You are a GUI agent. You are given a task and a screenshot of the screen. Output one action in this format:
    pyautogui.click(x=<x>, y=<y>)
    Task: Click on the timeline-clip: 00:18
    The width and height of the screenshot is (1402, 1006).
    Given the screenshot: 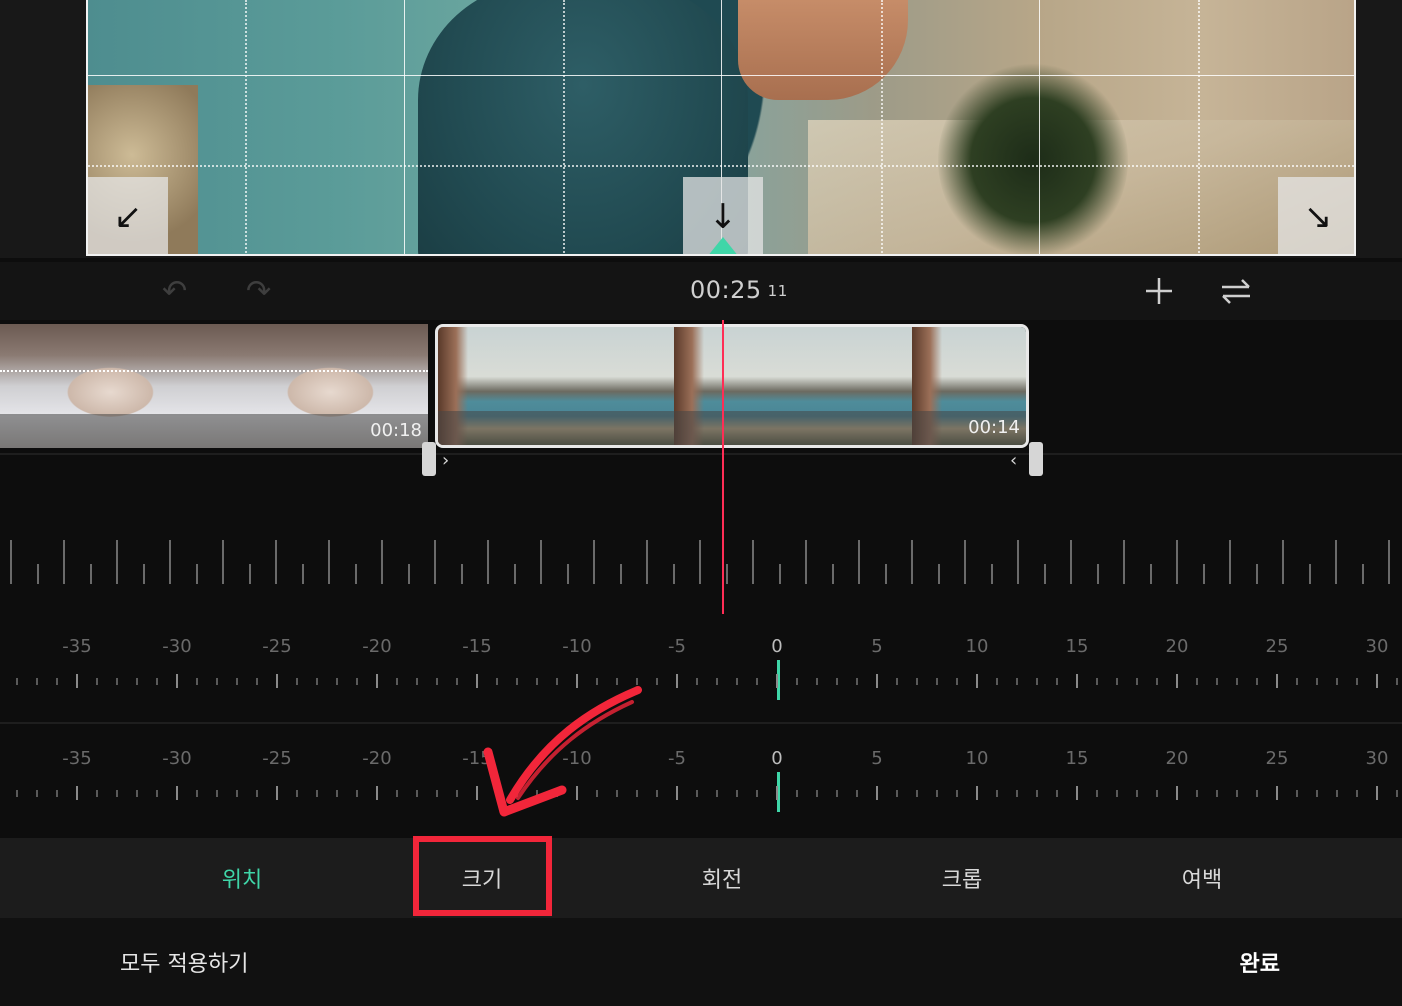 What is the action you would take?
    pyautogui.click(x=214, y=386)
    